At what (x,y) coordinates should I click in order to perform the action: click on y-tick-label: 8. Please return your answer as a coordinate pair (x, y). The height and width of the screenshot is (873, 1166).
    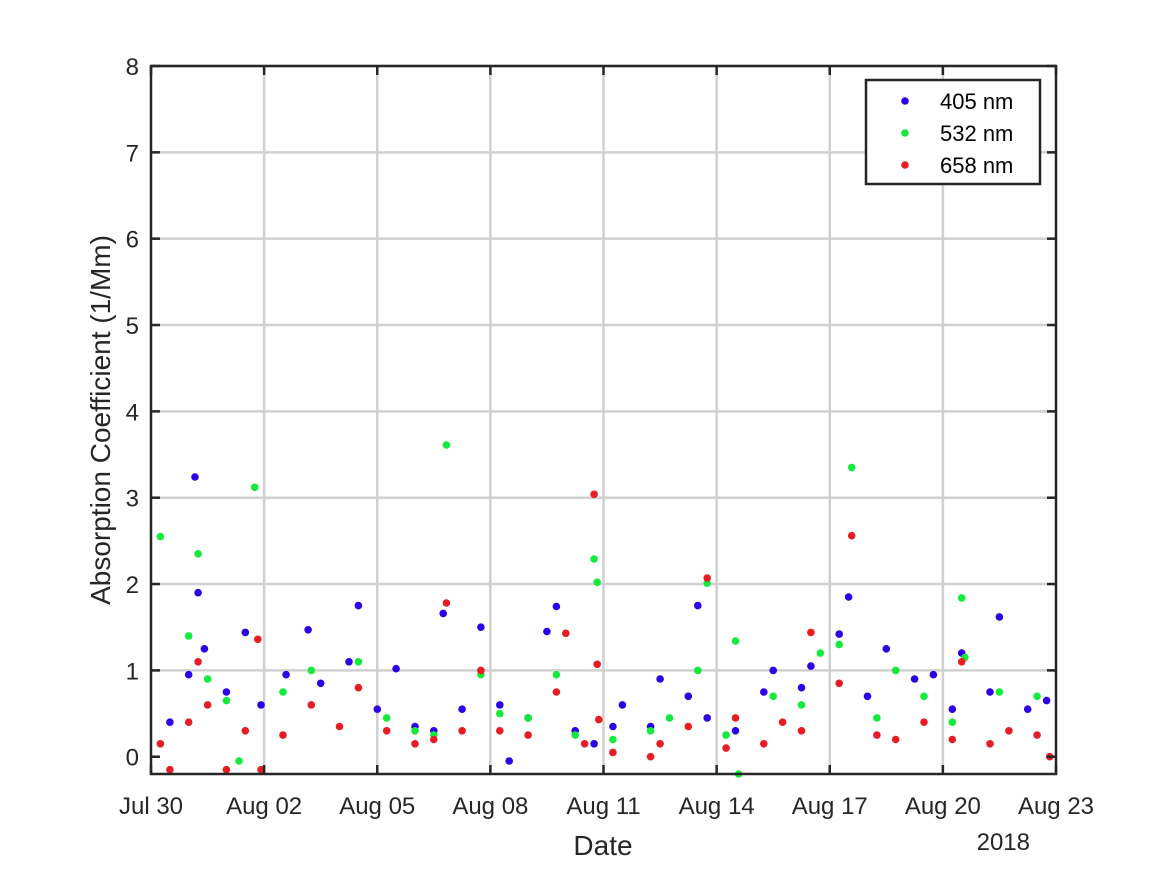
    Looking at the image, I should click on (132, 67).